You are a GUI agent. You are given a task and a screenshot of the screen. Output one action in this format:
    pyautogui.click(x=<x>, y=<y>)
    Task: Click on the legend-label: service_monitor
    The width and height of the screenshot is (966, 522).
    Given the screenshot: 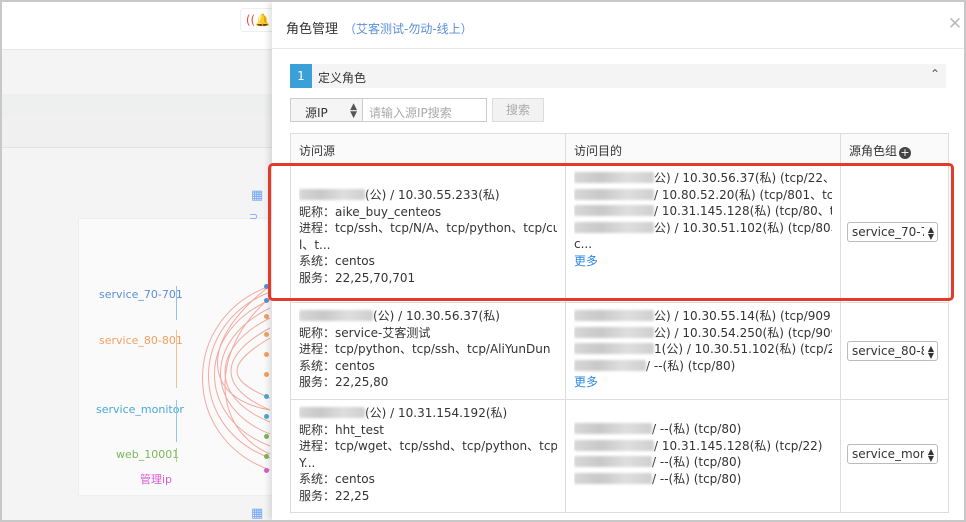 What is the action you would take?
    pyautogui.click(x=140, y=409)
    